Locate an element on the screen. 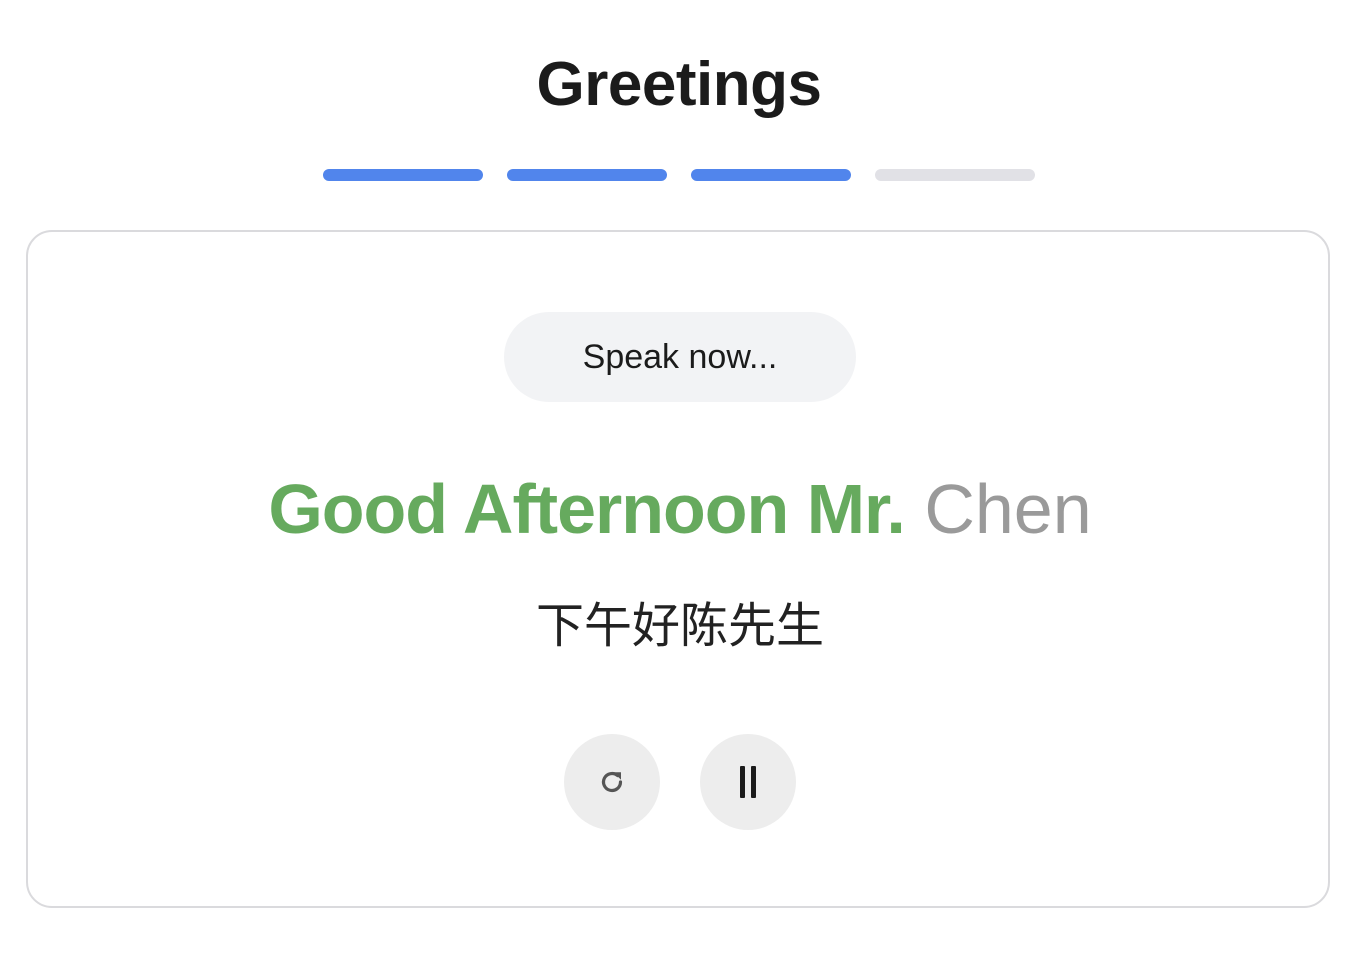 The height and width of the screenshot is (954, 1358). pause-icon is located at coordinates (748, 782).